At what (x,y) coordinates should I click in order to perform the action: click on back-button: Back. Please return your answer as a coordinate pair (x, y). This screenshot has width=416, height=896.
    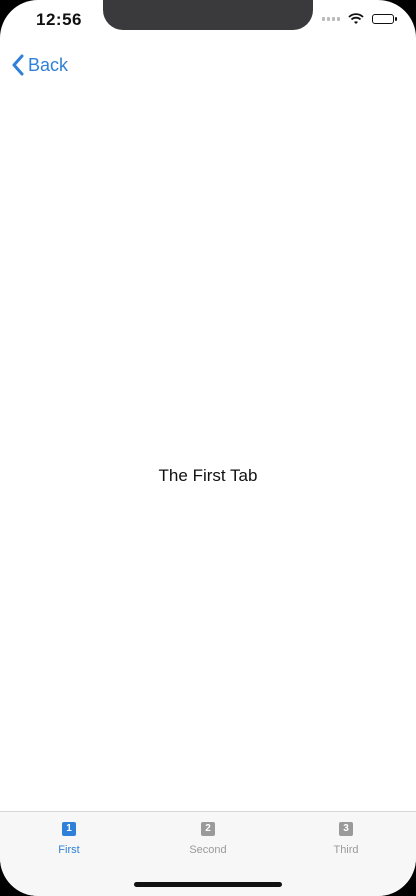
    Looking at the image, I should click on (40, 65).